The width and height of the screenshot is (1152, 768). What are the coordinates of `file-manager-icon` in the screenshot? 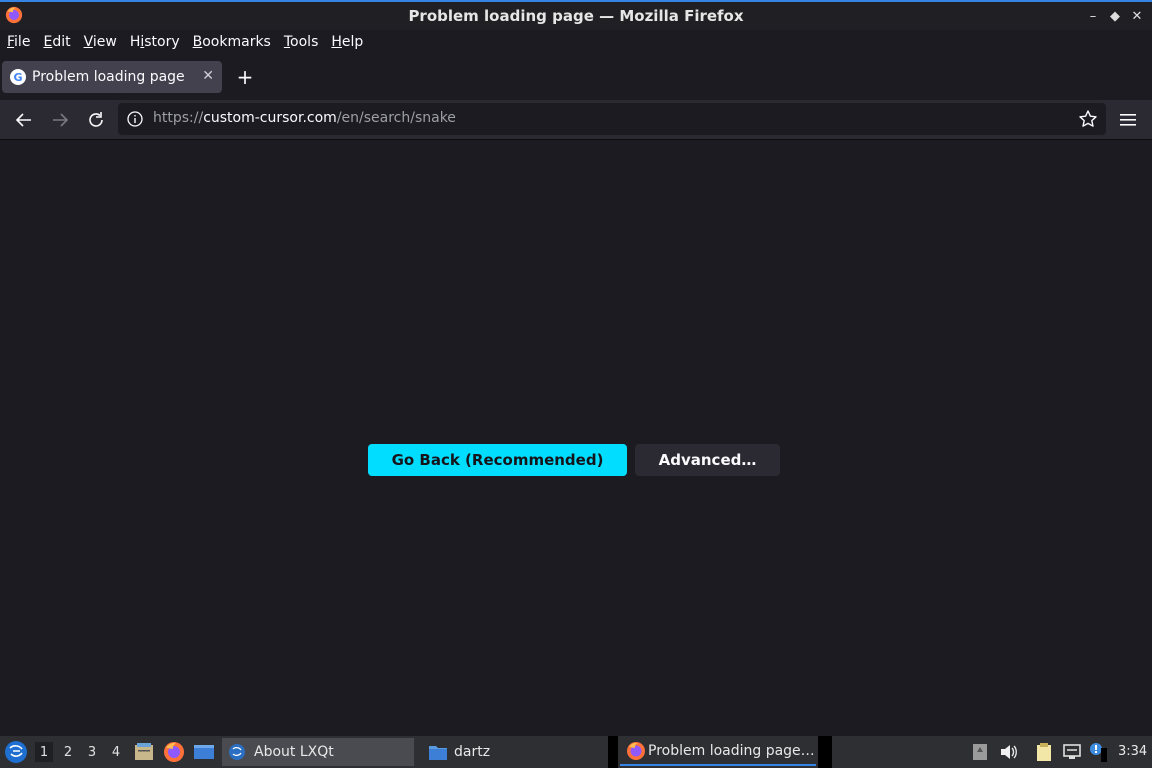 It's located at (144, 752).